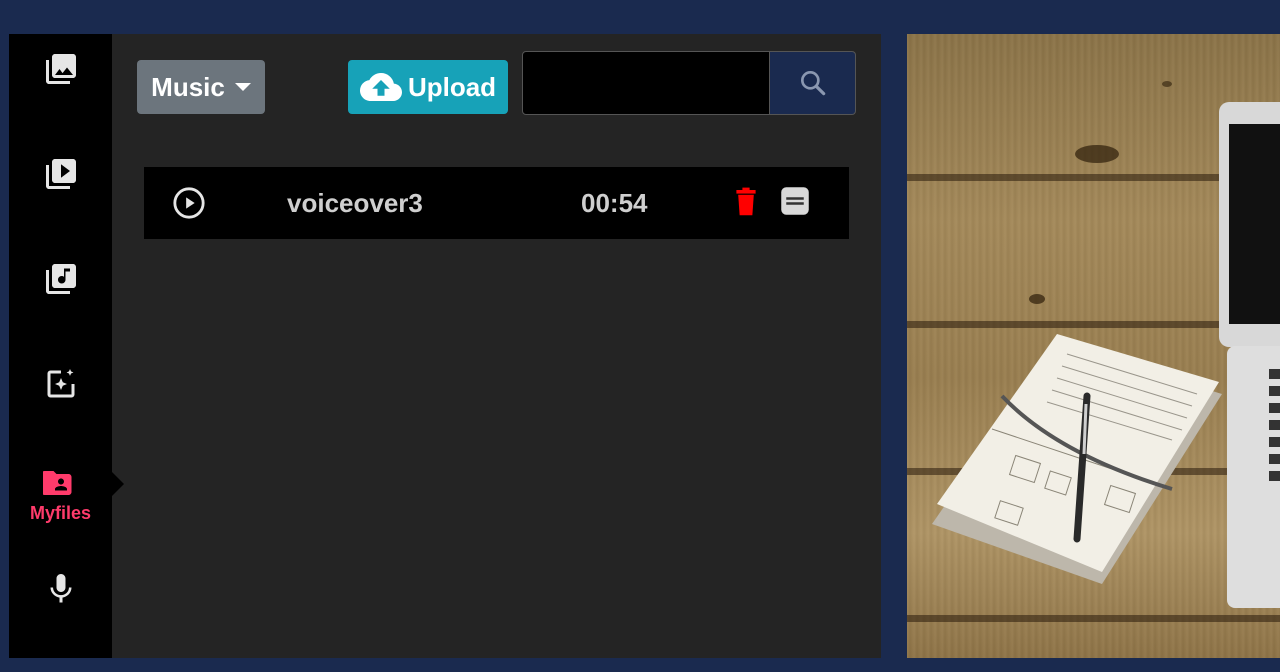  I want to click on sparkle-image-icon, so click(60, 383).